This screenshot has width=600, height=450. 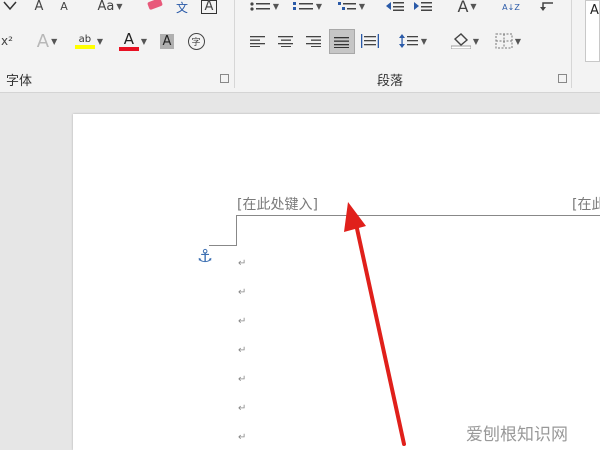 What do you see at coordinates (380, 334) in the screenshot?
I see `annotation-arrow-shaft` at bounding box center [380, 334].